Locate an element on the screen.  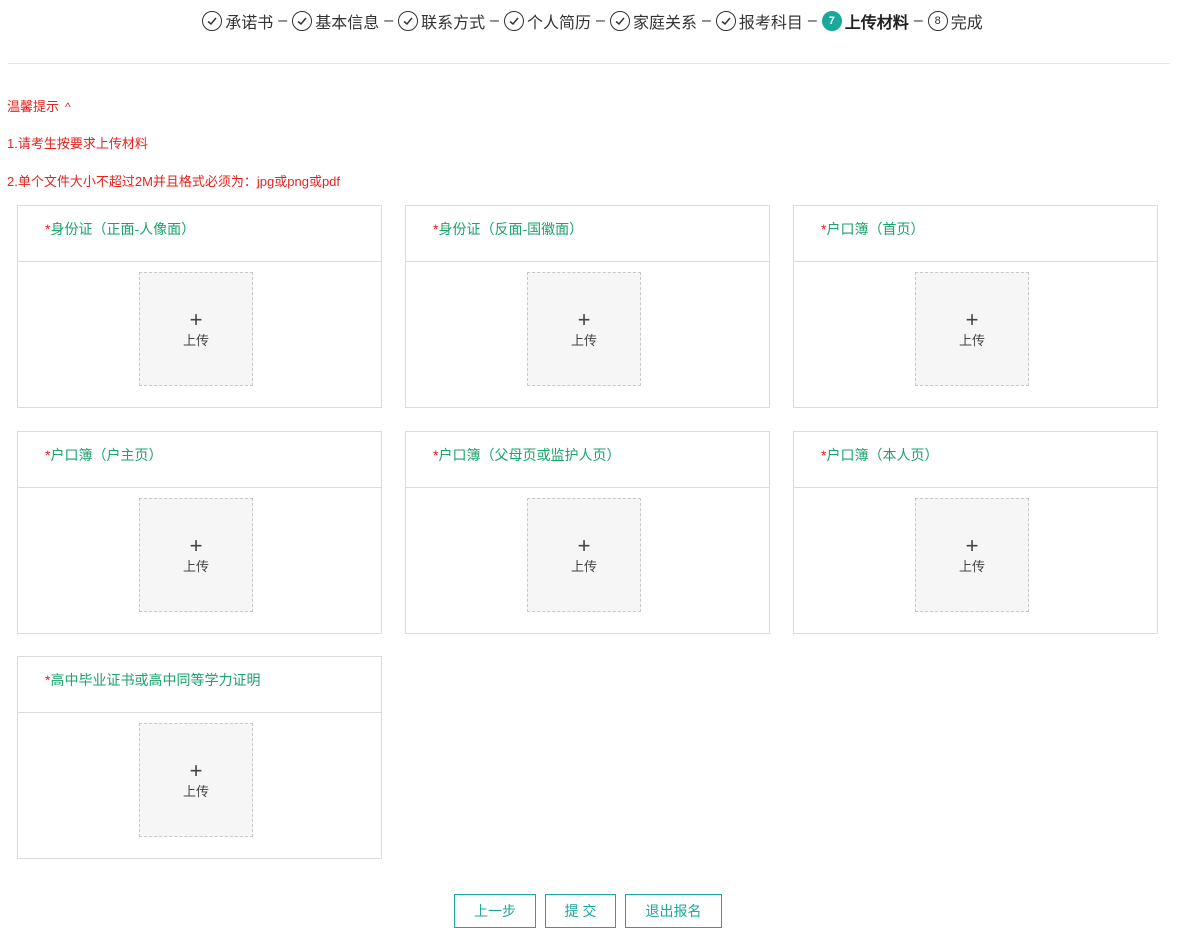
submit-button: 提 交 is located at coordinates (580, 911).